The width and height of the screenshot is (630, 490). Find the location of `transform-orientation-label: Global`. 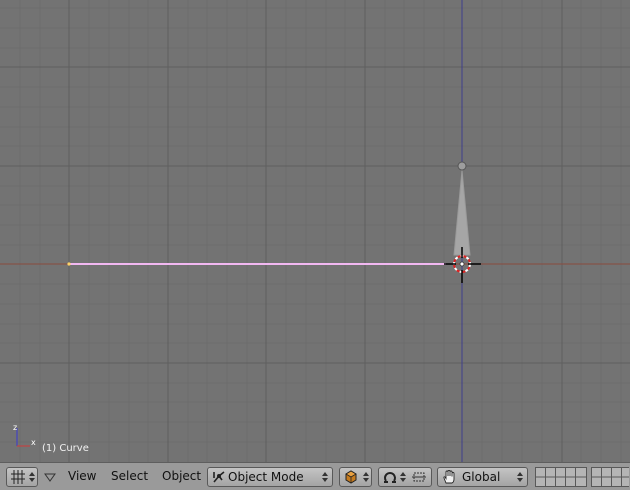

transform-orientation-label: Global is located at coordinates (481, 477).